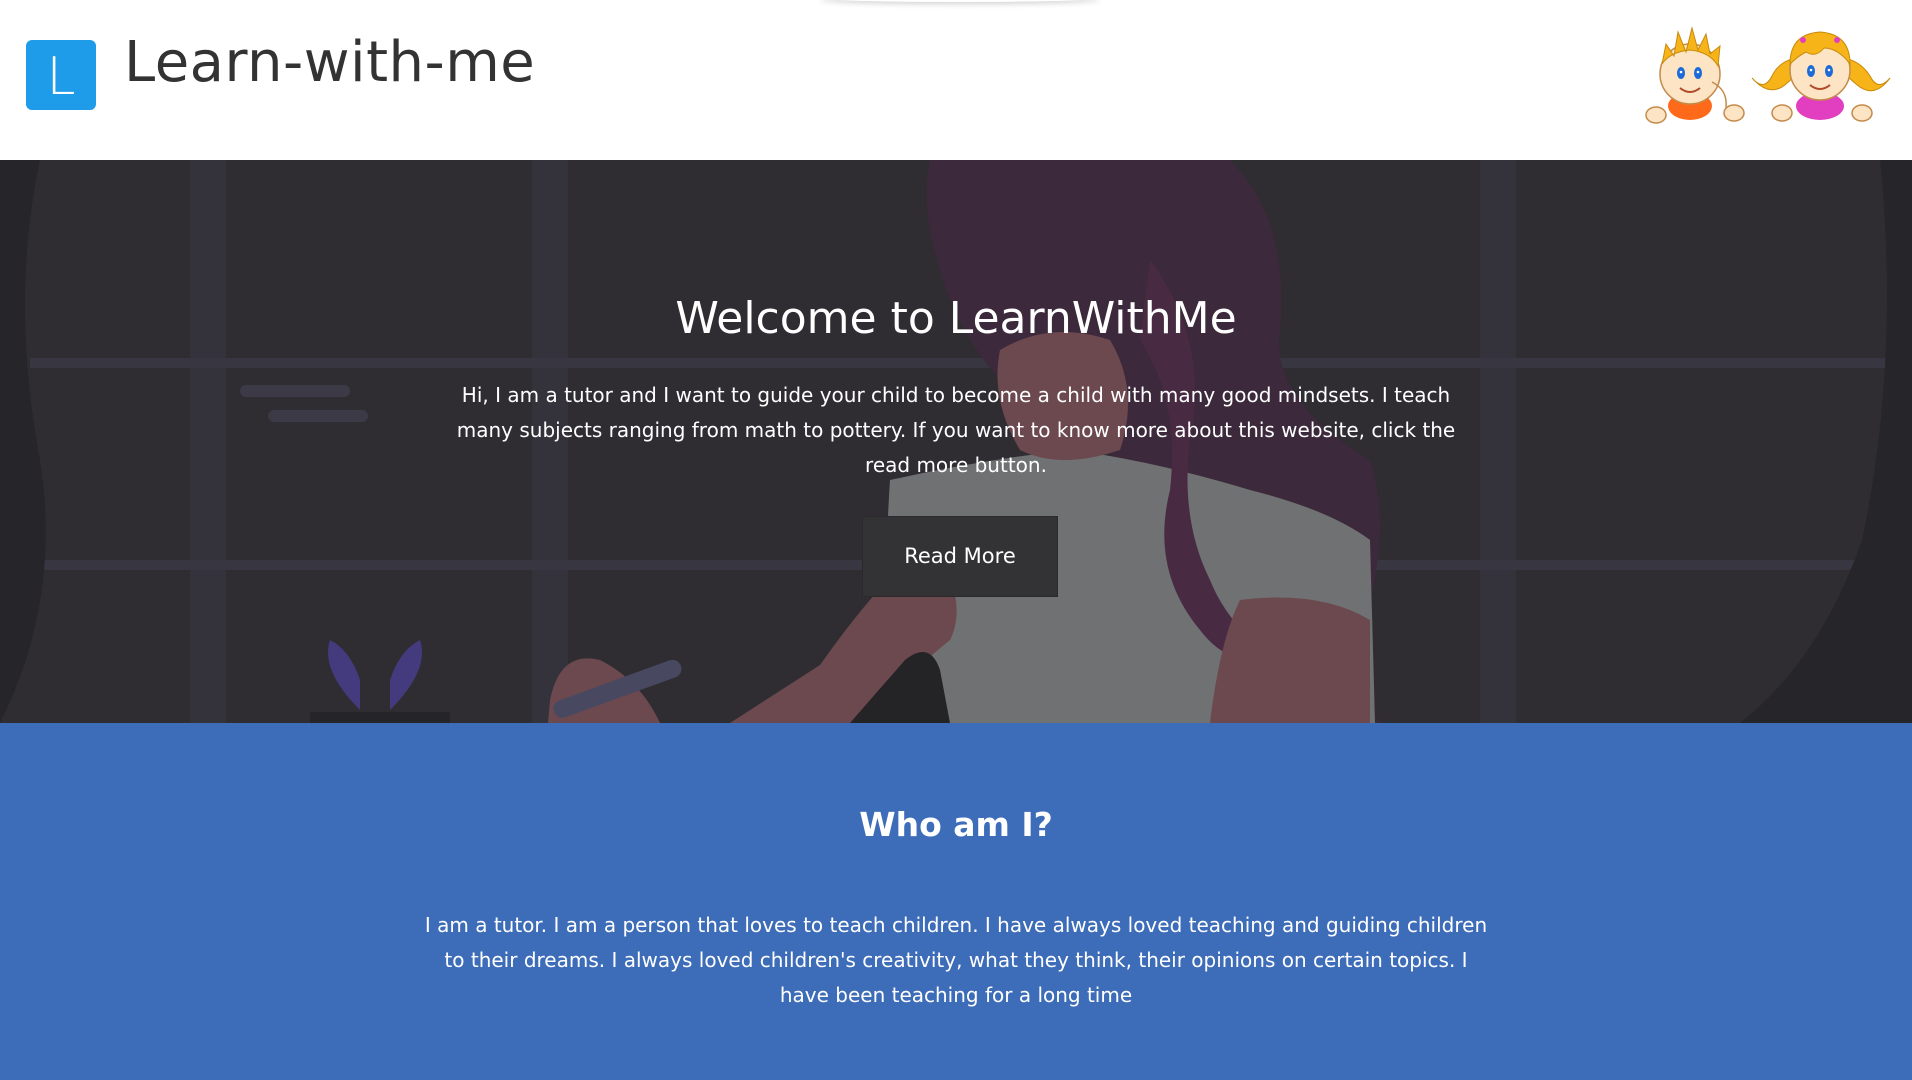 Image resolution: width=1912 pixels, height=1080 pixels. I want to click on girl-illustration, so click(1821, 76).